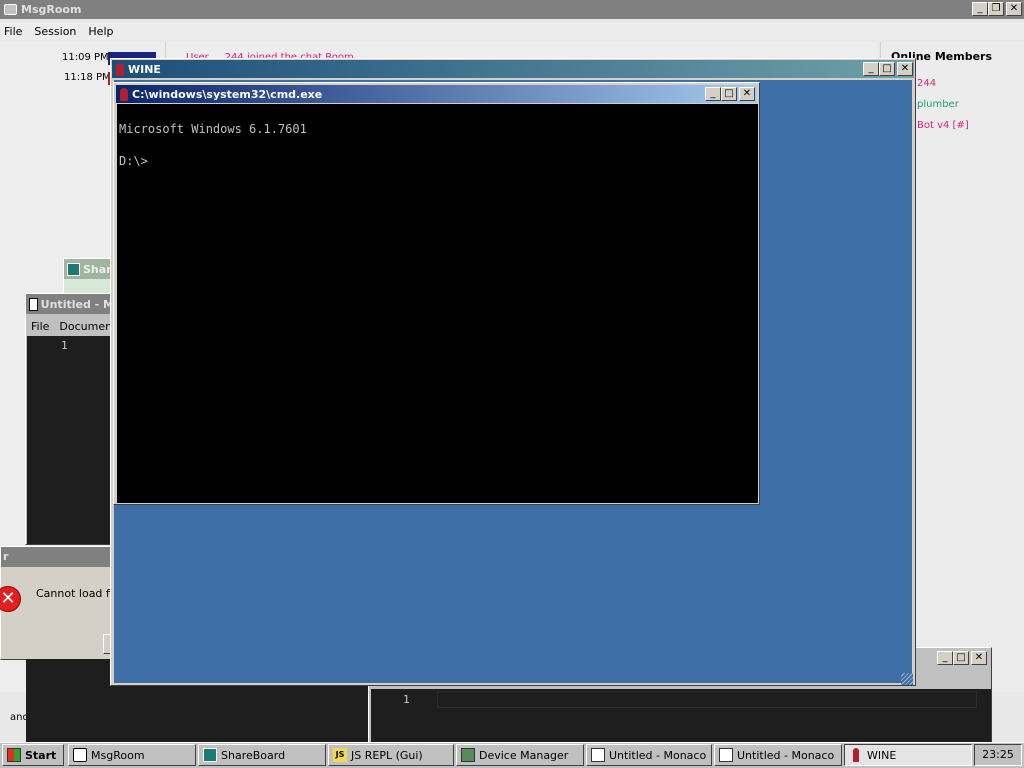 The width and height of the screenshot is (1024, 768). I want to click on taskbar-item-shareboard: ShareBoard, so click(262, 755).